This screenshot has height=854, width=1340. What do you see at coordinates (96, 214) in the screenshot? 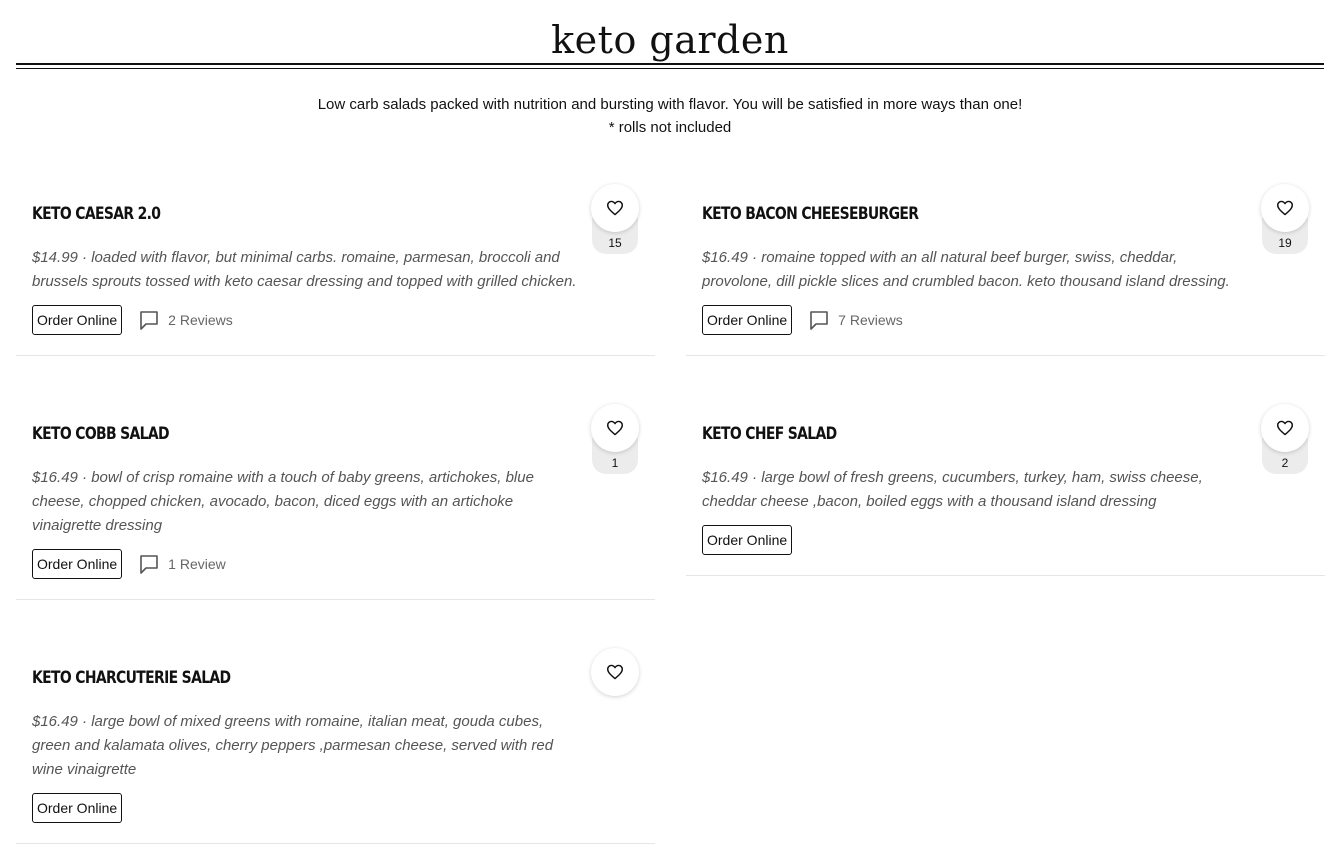
I see `item-name: KETO CAESAR 2.0` at bounding box center [96, 214].